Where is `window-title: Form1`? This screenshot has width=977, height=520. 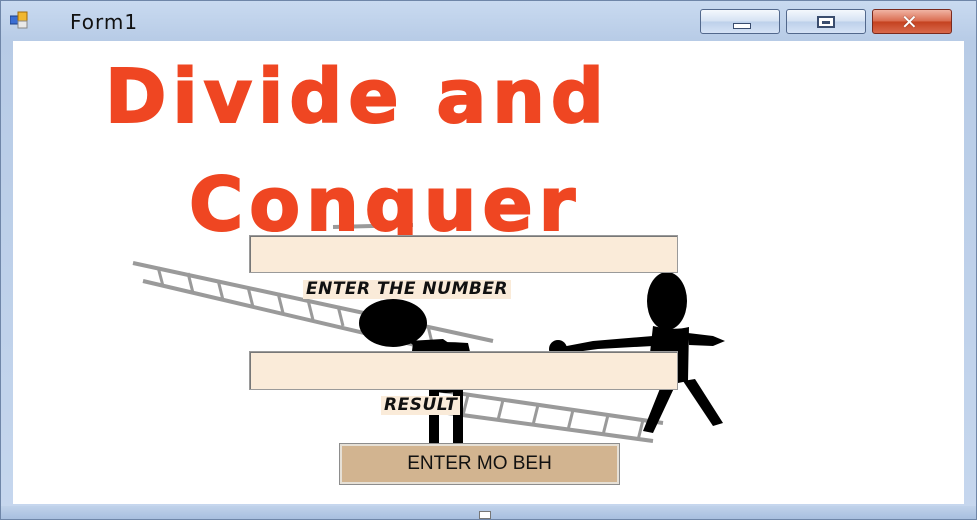 window-title: Form1 is located at coordinates (104, 22).